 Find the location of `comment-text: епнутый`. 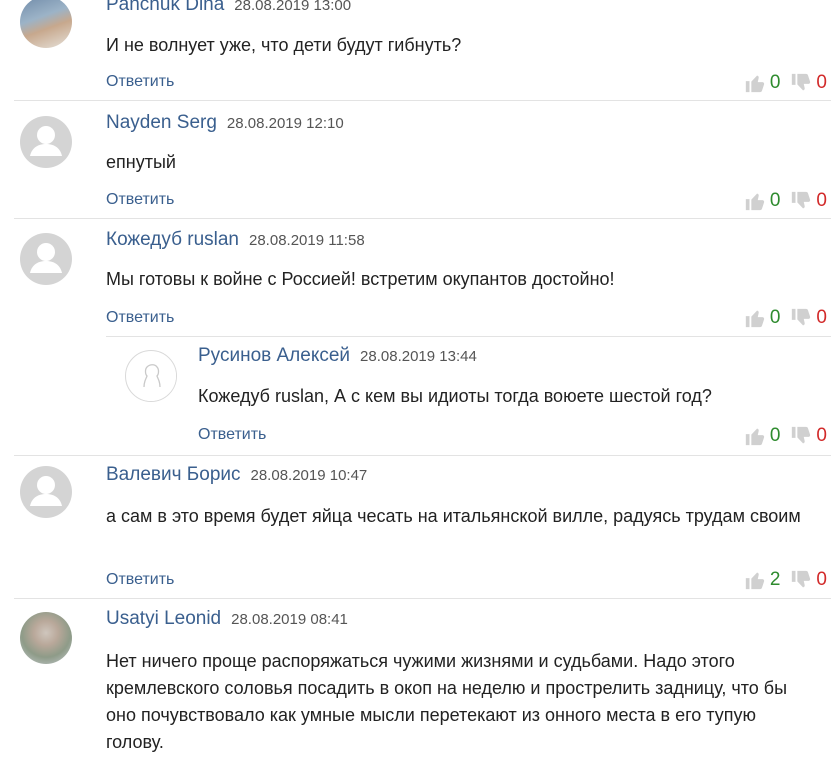

comment-text: епнутый is located at coordinates (141, 162).